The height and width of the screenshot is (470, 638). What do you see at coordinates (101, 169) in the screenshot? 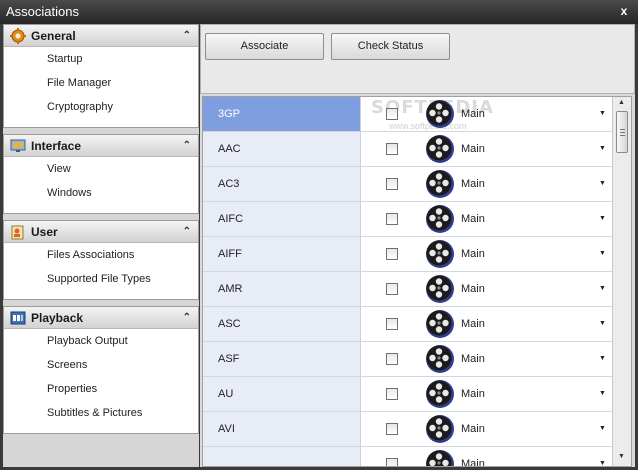
I see `sidebar-item-view: View` at bounding box center [101, 169].